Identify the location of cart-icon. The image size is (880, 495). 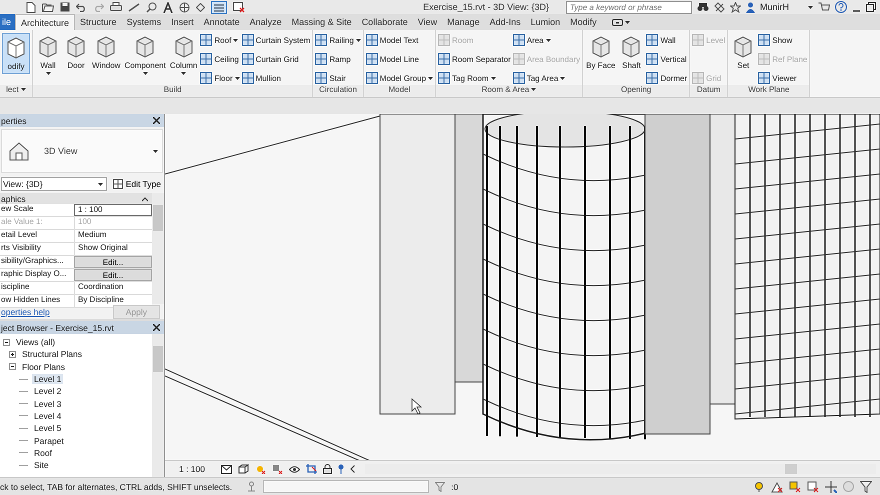
(824, 7).